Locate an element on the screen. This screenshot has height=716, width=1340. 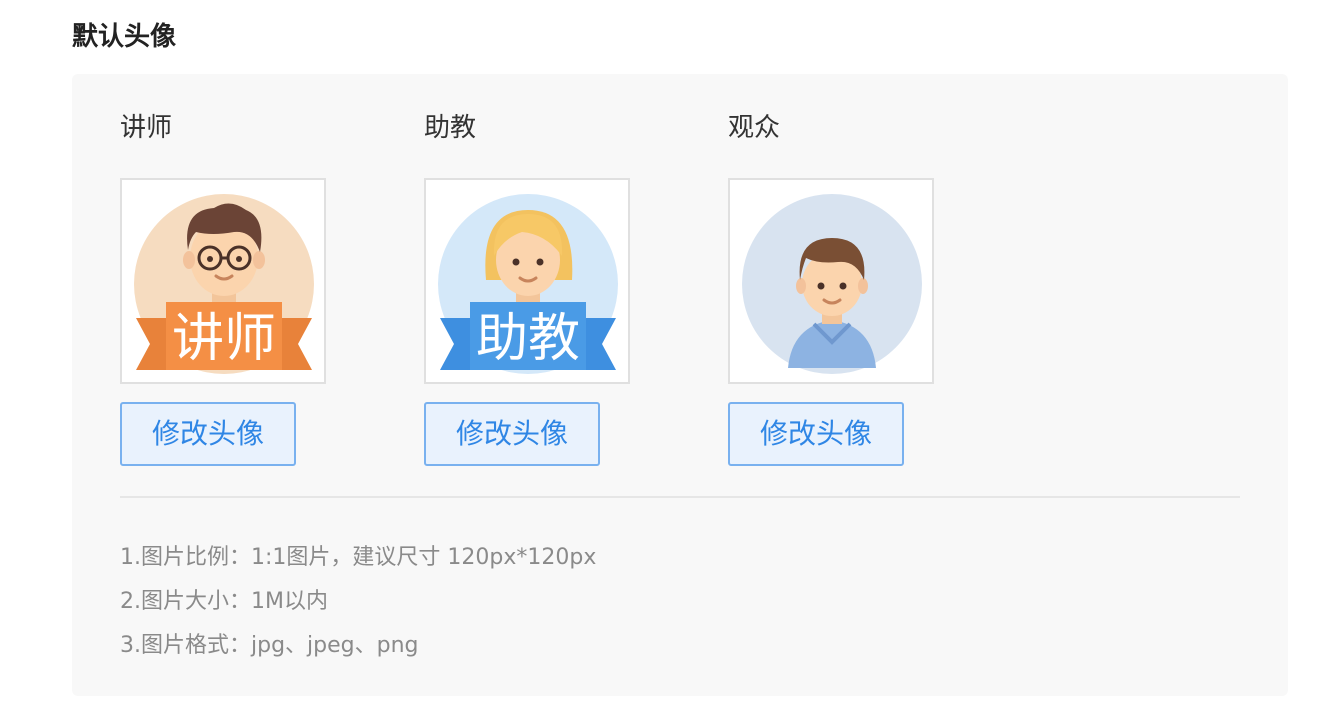
audience-label: 观众 is located at coordinates (754, 128).